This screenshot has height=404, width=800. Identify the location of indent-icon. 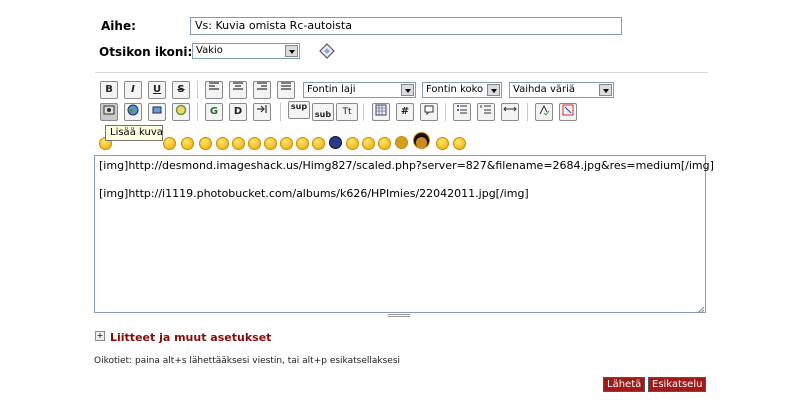
(262, 109).